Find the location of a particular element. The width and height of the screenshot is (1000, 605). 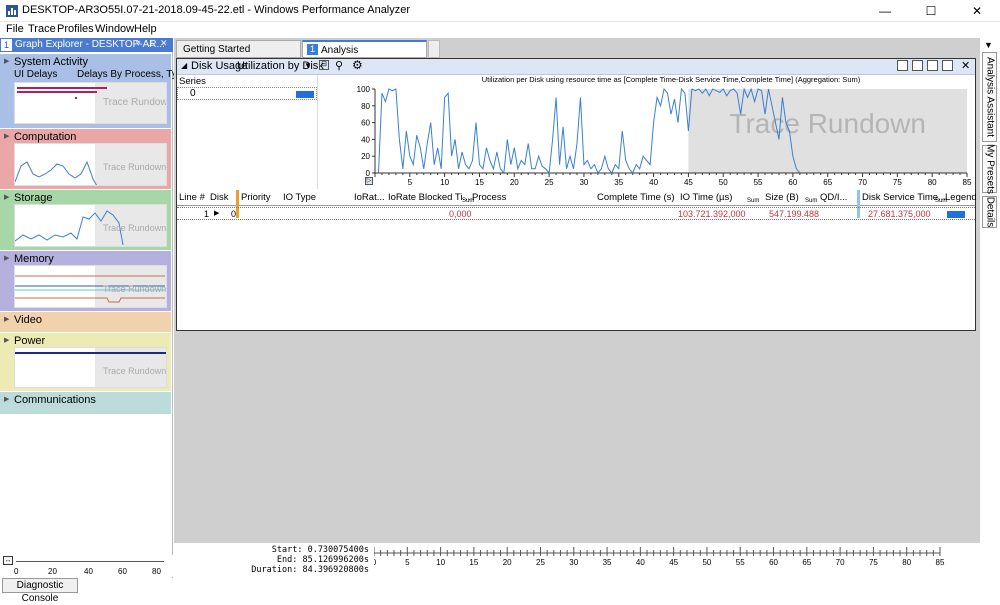

chevron-down-icon: ▿ is located at coordinates (138, 43).